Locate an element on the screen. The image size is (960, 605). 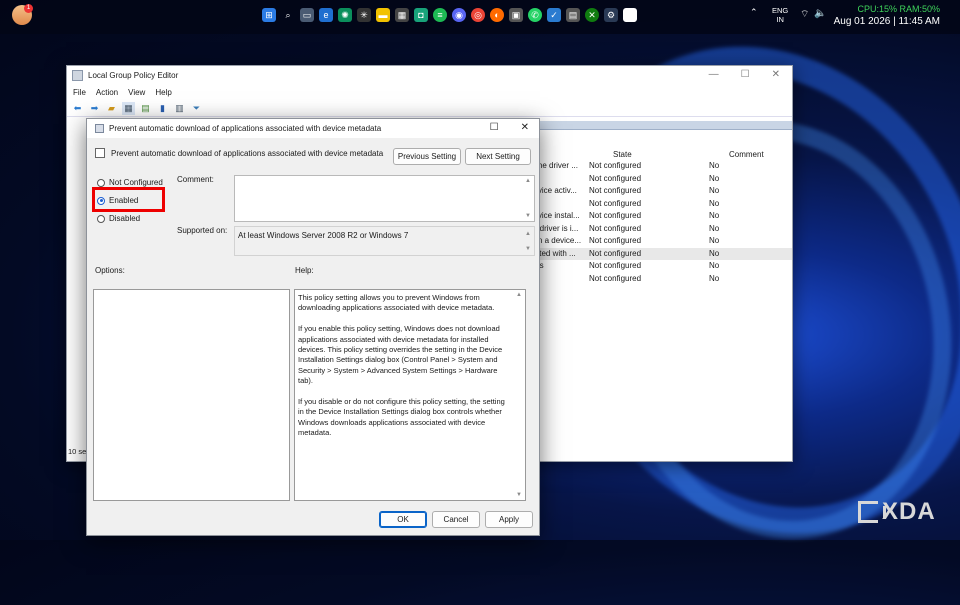
gpe-title: Local Group Policy Editor is located at coordinates (133, 75).